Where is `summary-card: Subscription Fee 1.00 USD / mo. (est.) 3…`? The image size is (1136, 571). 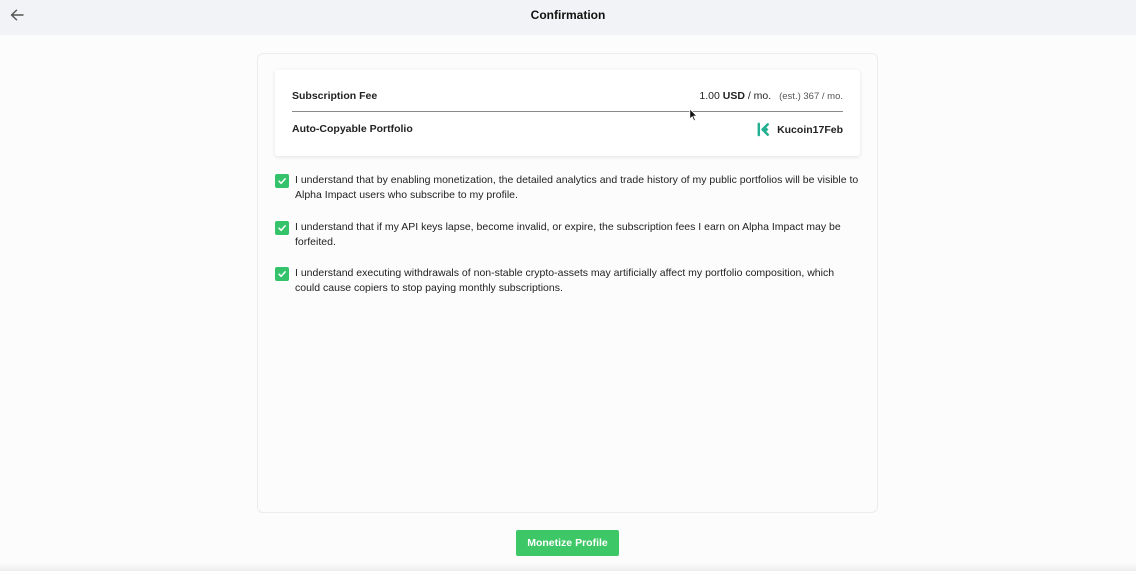
summary-card: Subscription Fee 1.00 USD / mo. (est.) 3… is located at coordinates (567, 113).